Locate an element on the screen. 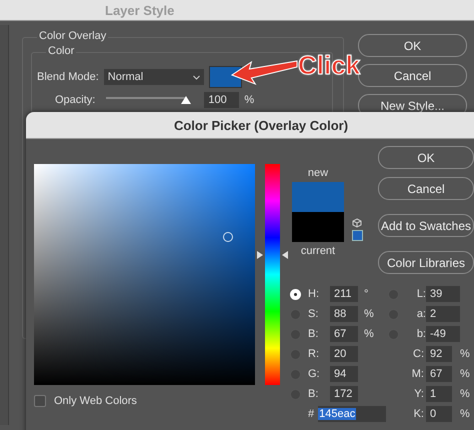 The image size is (474, 430). slider-thumb is located at coordinates (186, 100).